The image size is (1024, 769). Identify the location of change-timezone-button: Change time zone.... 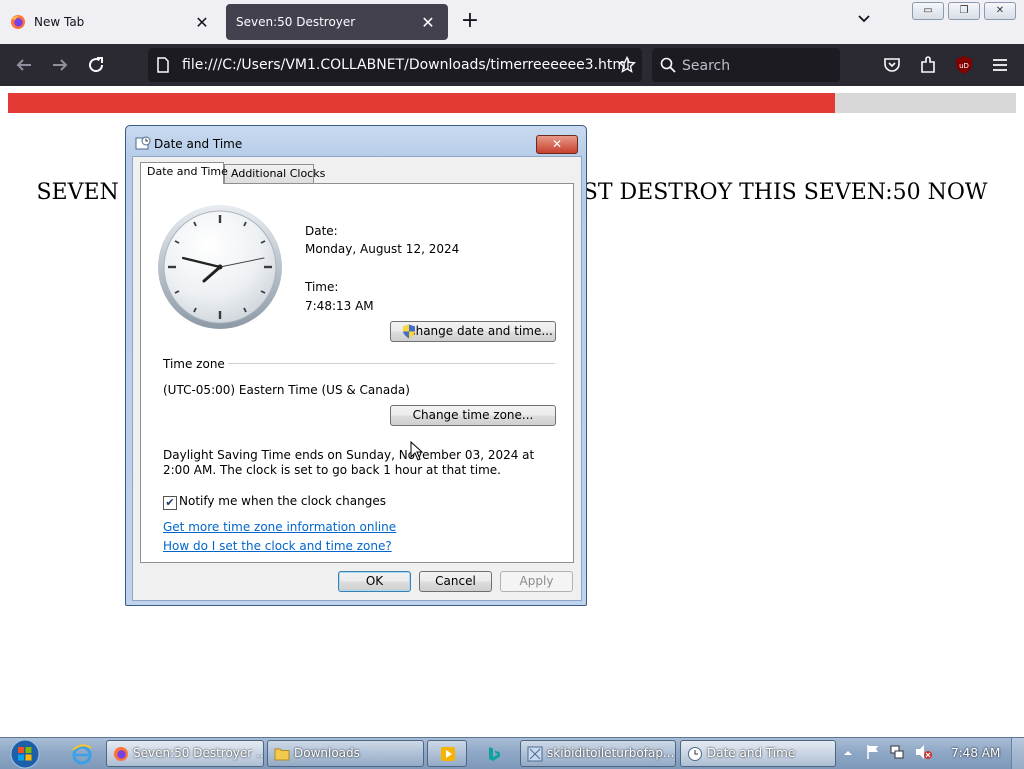
(473, 415).